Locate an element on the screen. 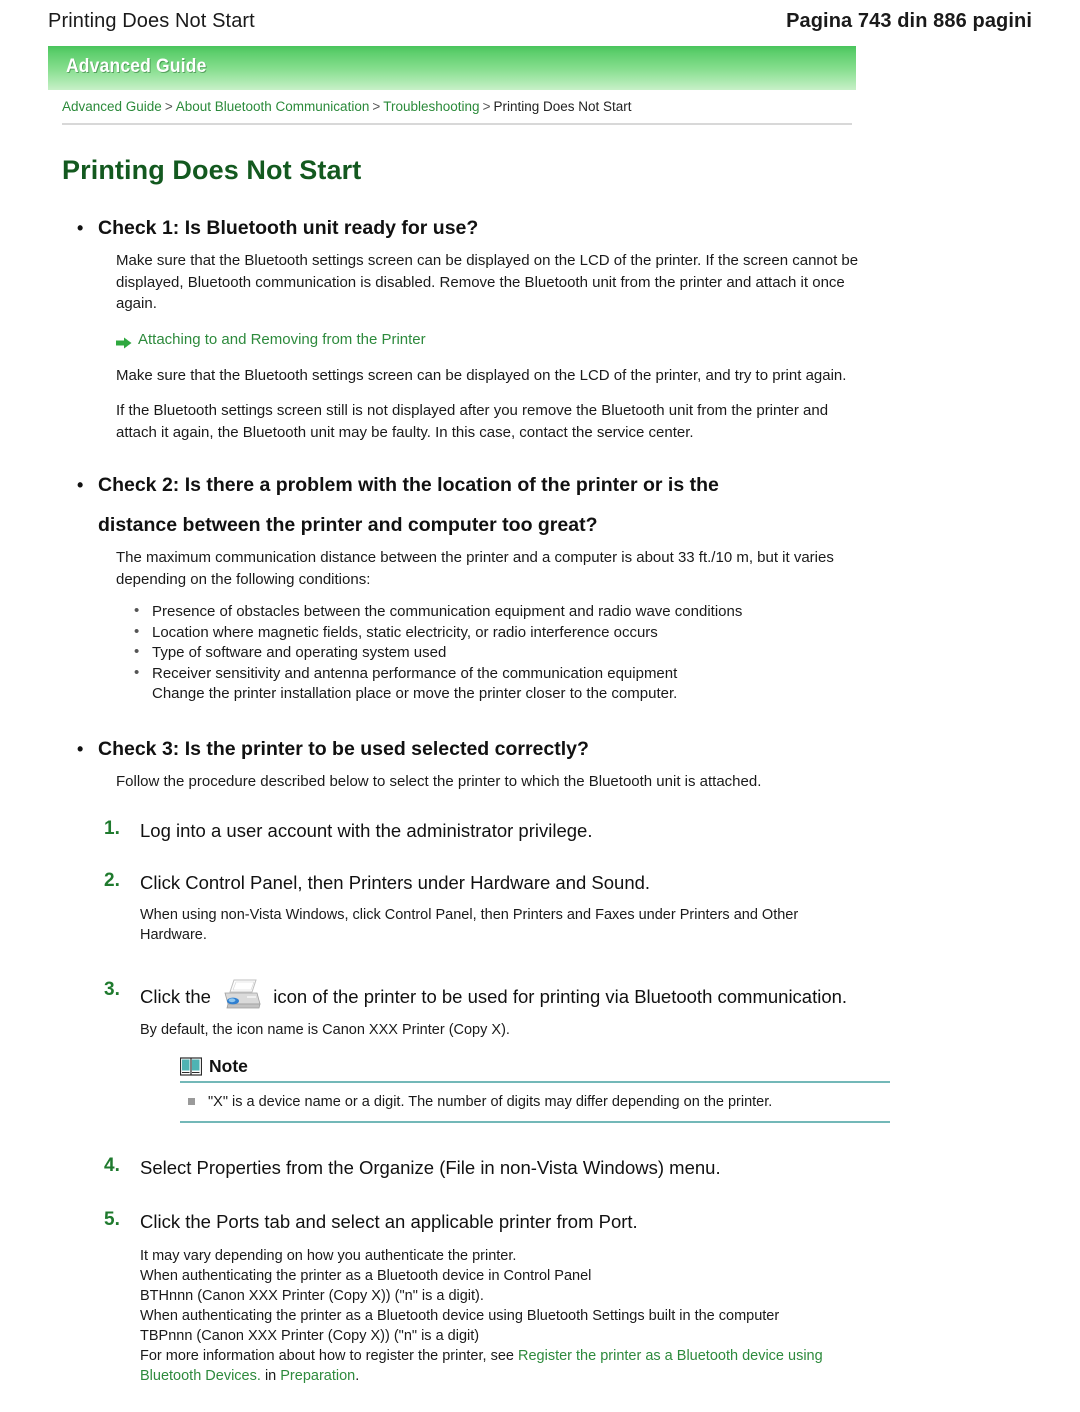 The image size is (1080, 1412). step-1-number: 1. is located at coordinates (112, 828).